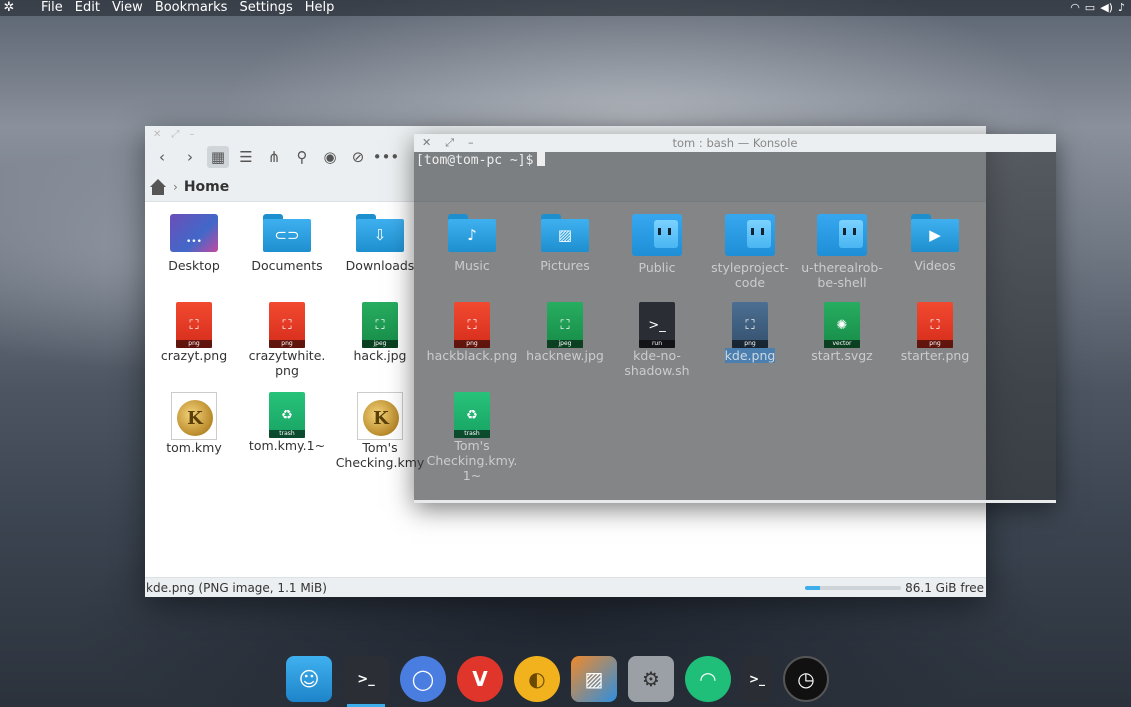 Image resolution: width=1131 pixels, height=707 pixels. What do you see at coordinates (657, 235) in the screenshot?
I see `finder-folder-icon` at bounding box center [657, 235].